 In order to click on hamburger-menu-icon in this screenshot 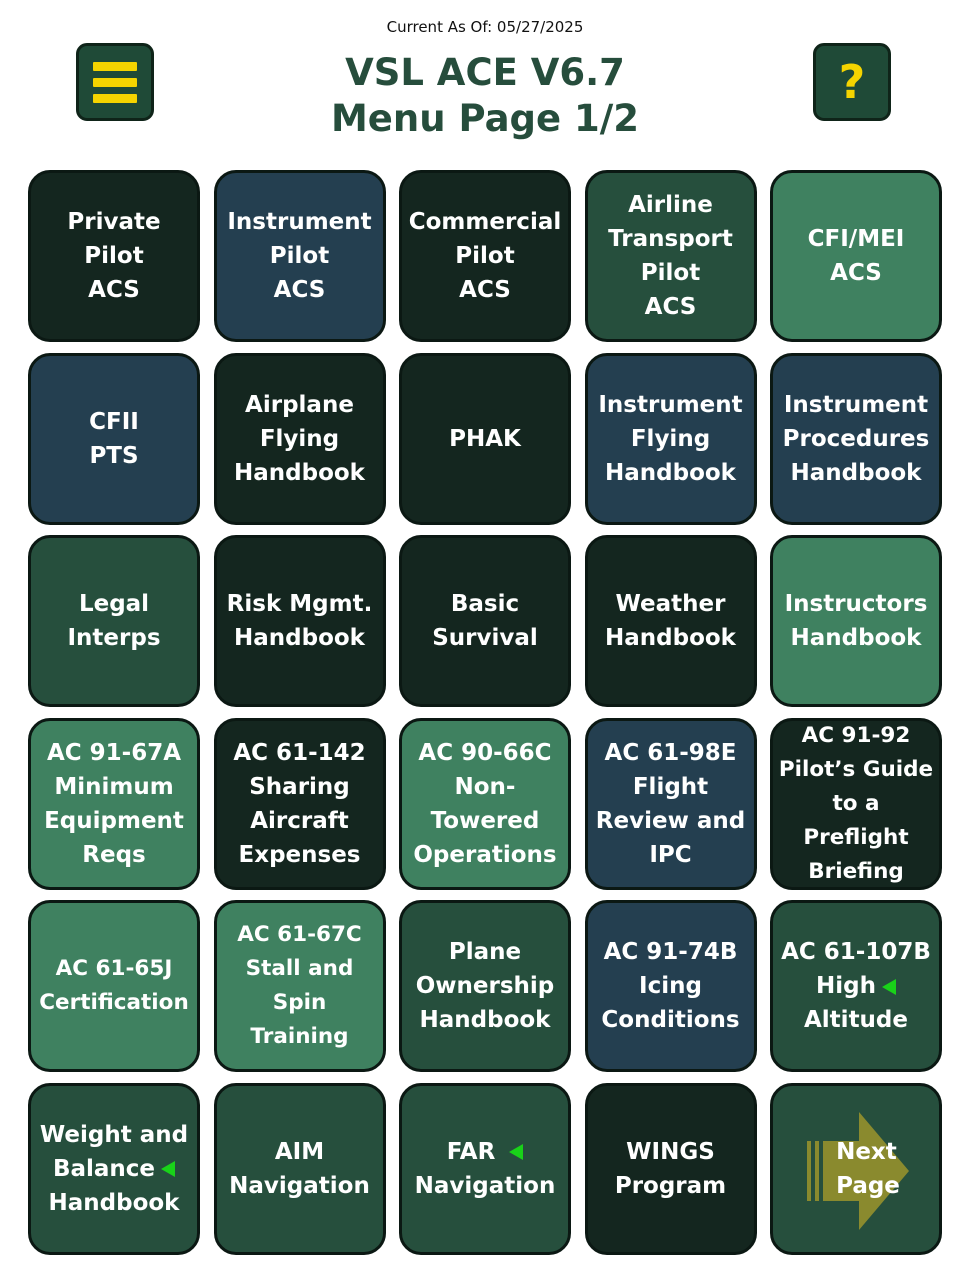, I will do `click(115, 82)`.